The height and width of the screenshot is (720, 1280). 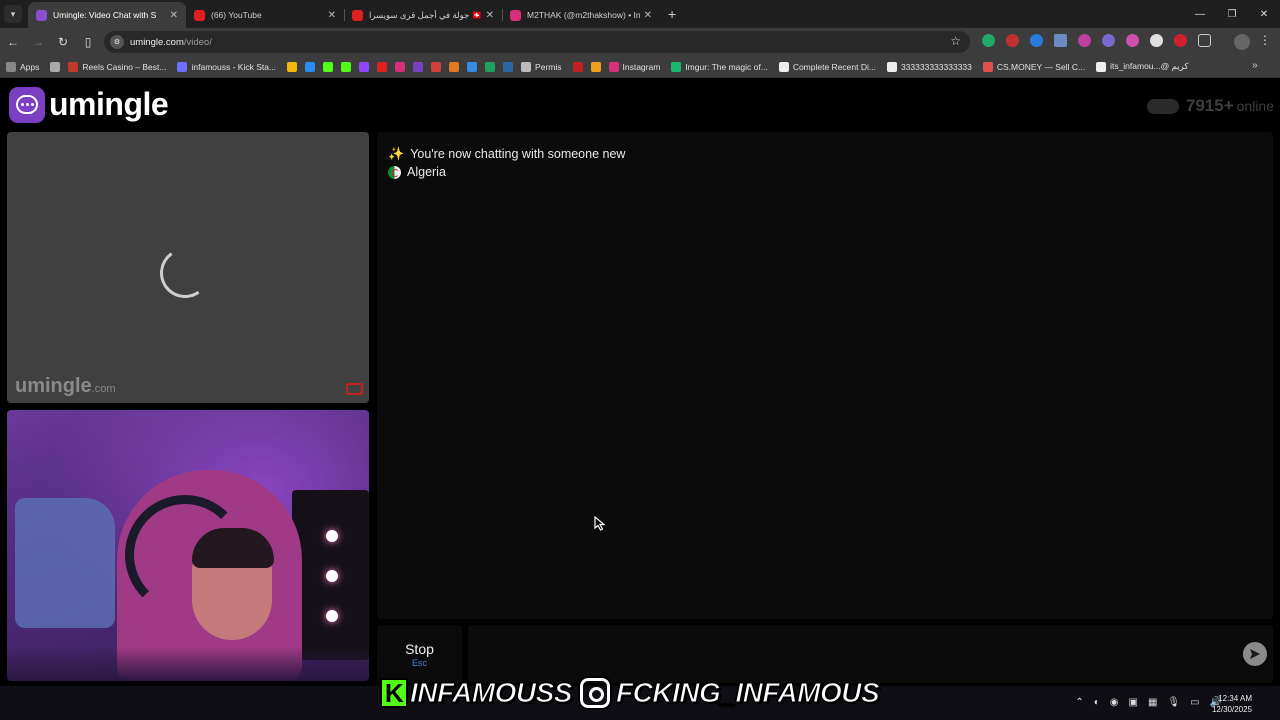 What do you see at coordinates (870, 654) in the screenshot?
I see `message-input` at bounding box center [870, 654].